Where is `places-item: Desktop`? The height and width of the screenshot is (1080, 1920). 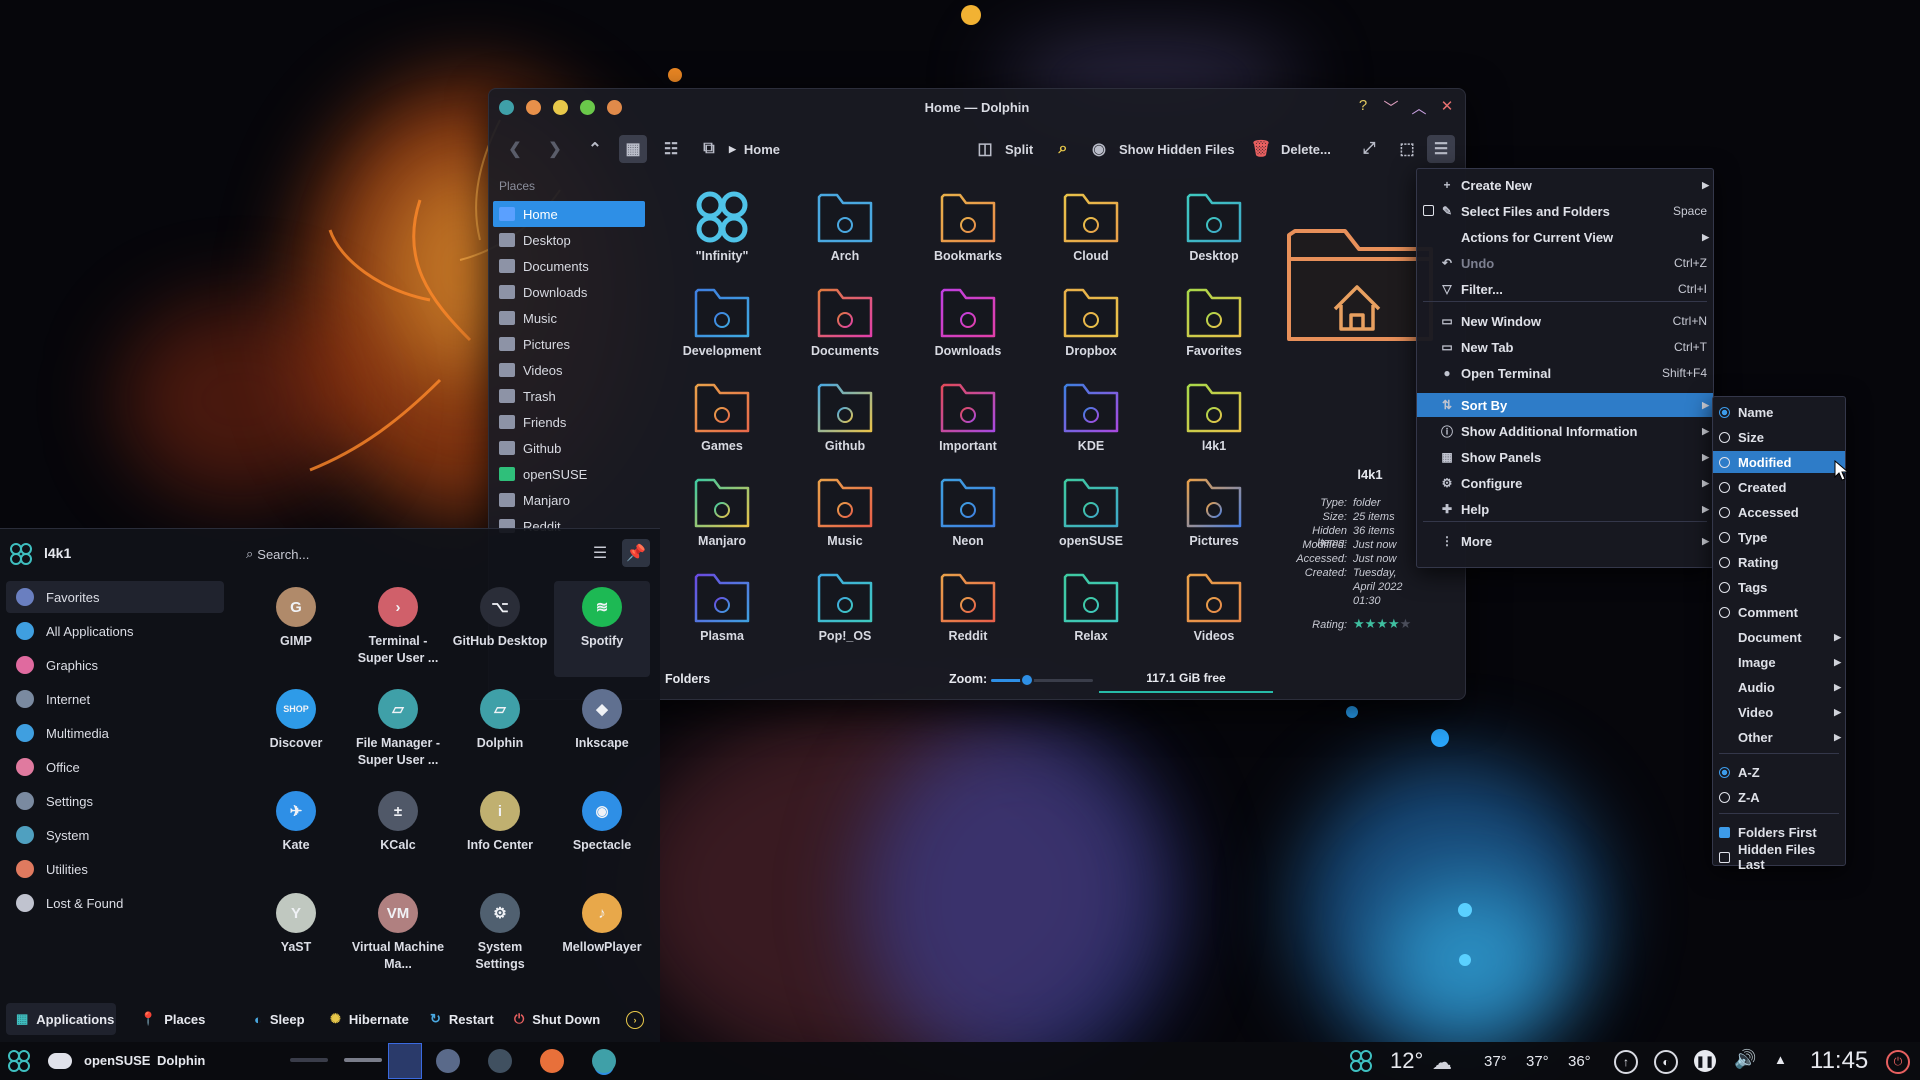 places-item: Desktop is located at coordinates (569, 240).